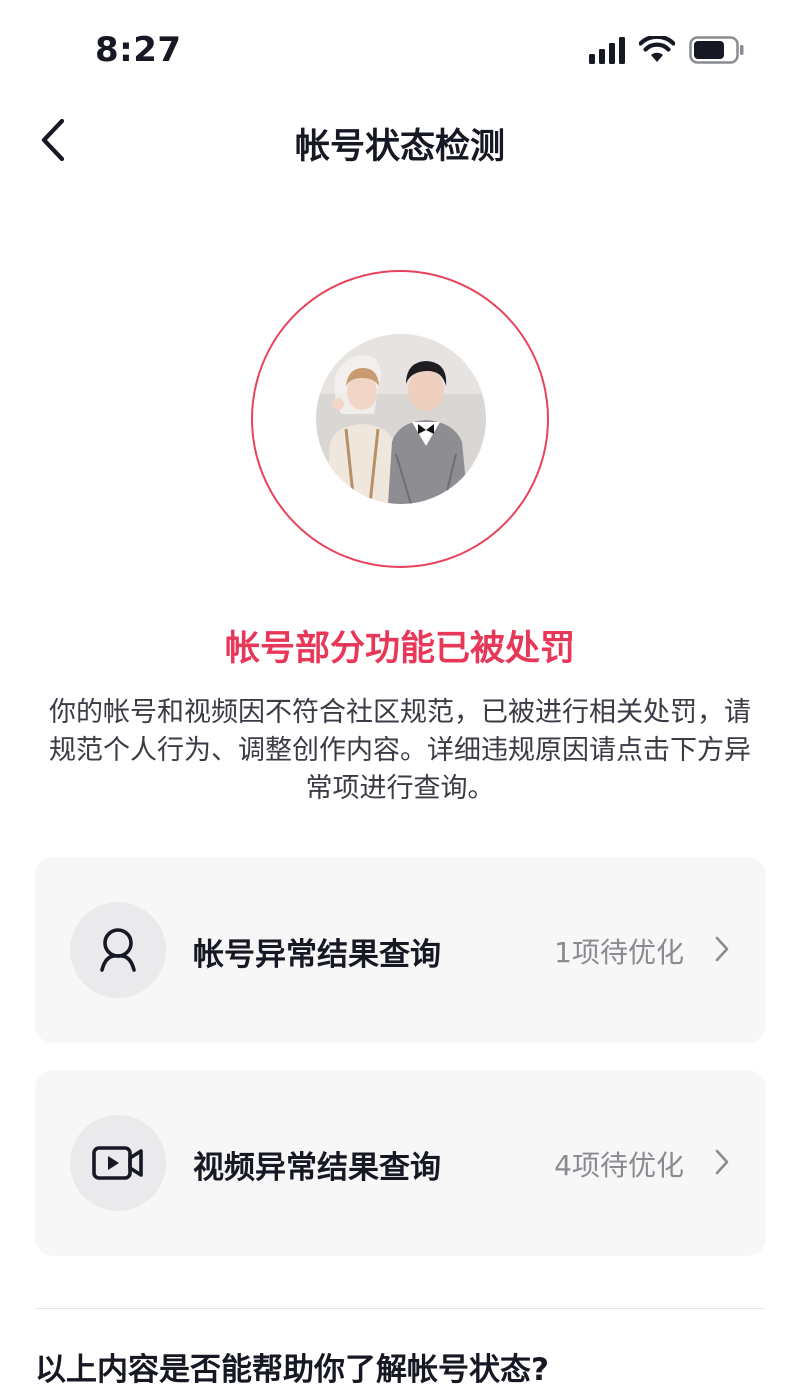 This screenshot has height=1385, width=800. I want to click on avatar, so click(401, 419).